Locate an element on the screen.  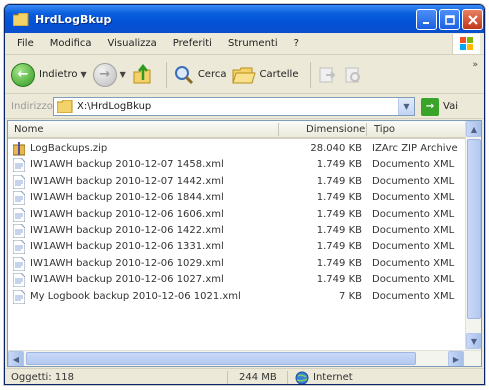
up-folder-button is located at coordinates (143, 74).